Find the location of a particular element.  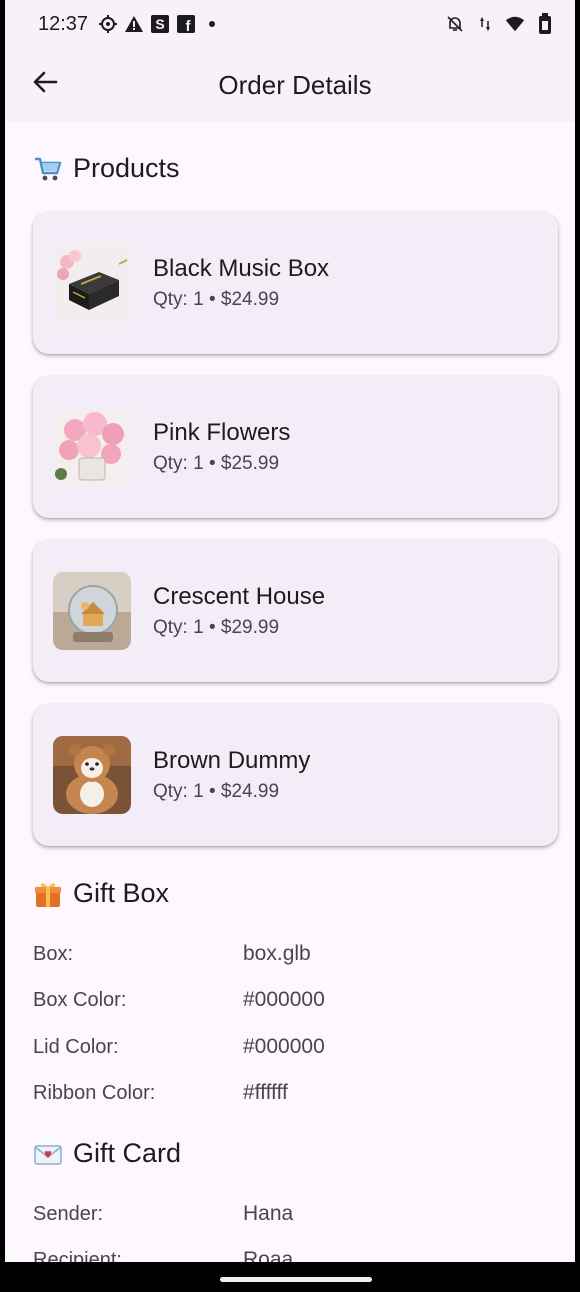

gift-box-row: Ribbon Color: #ffffff is located at coordinates (293, 1093).